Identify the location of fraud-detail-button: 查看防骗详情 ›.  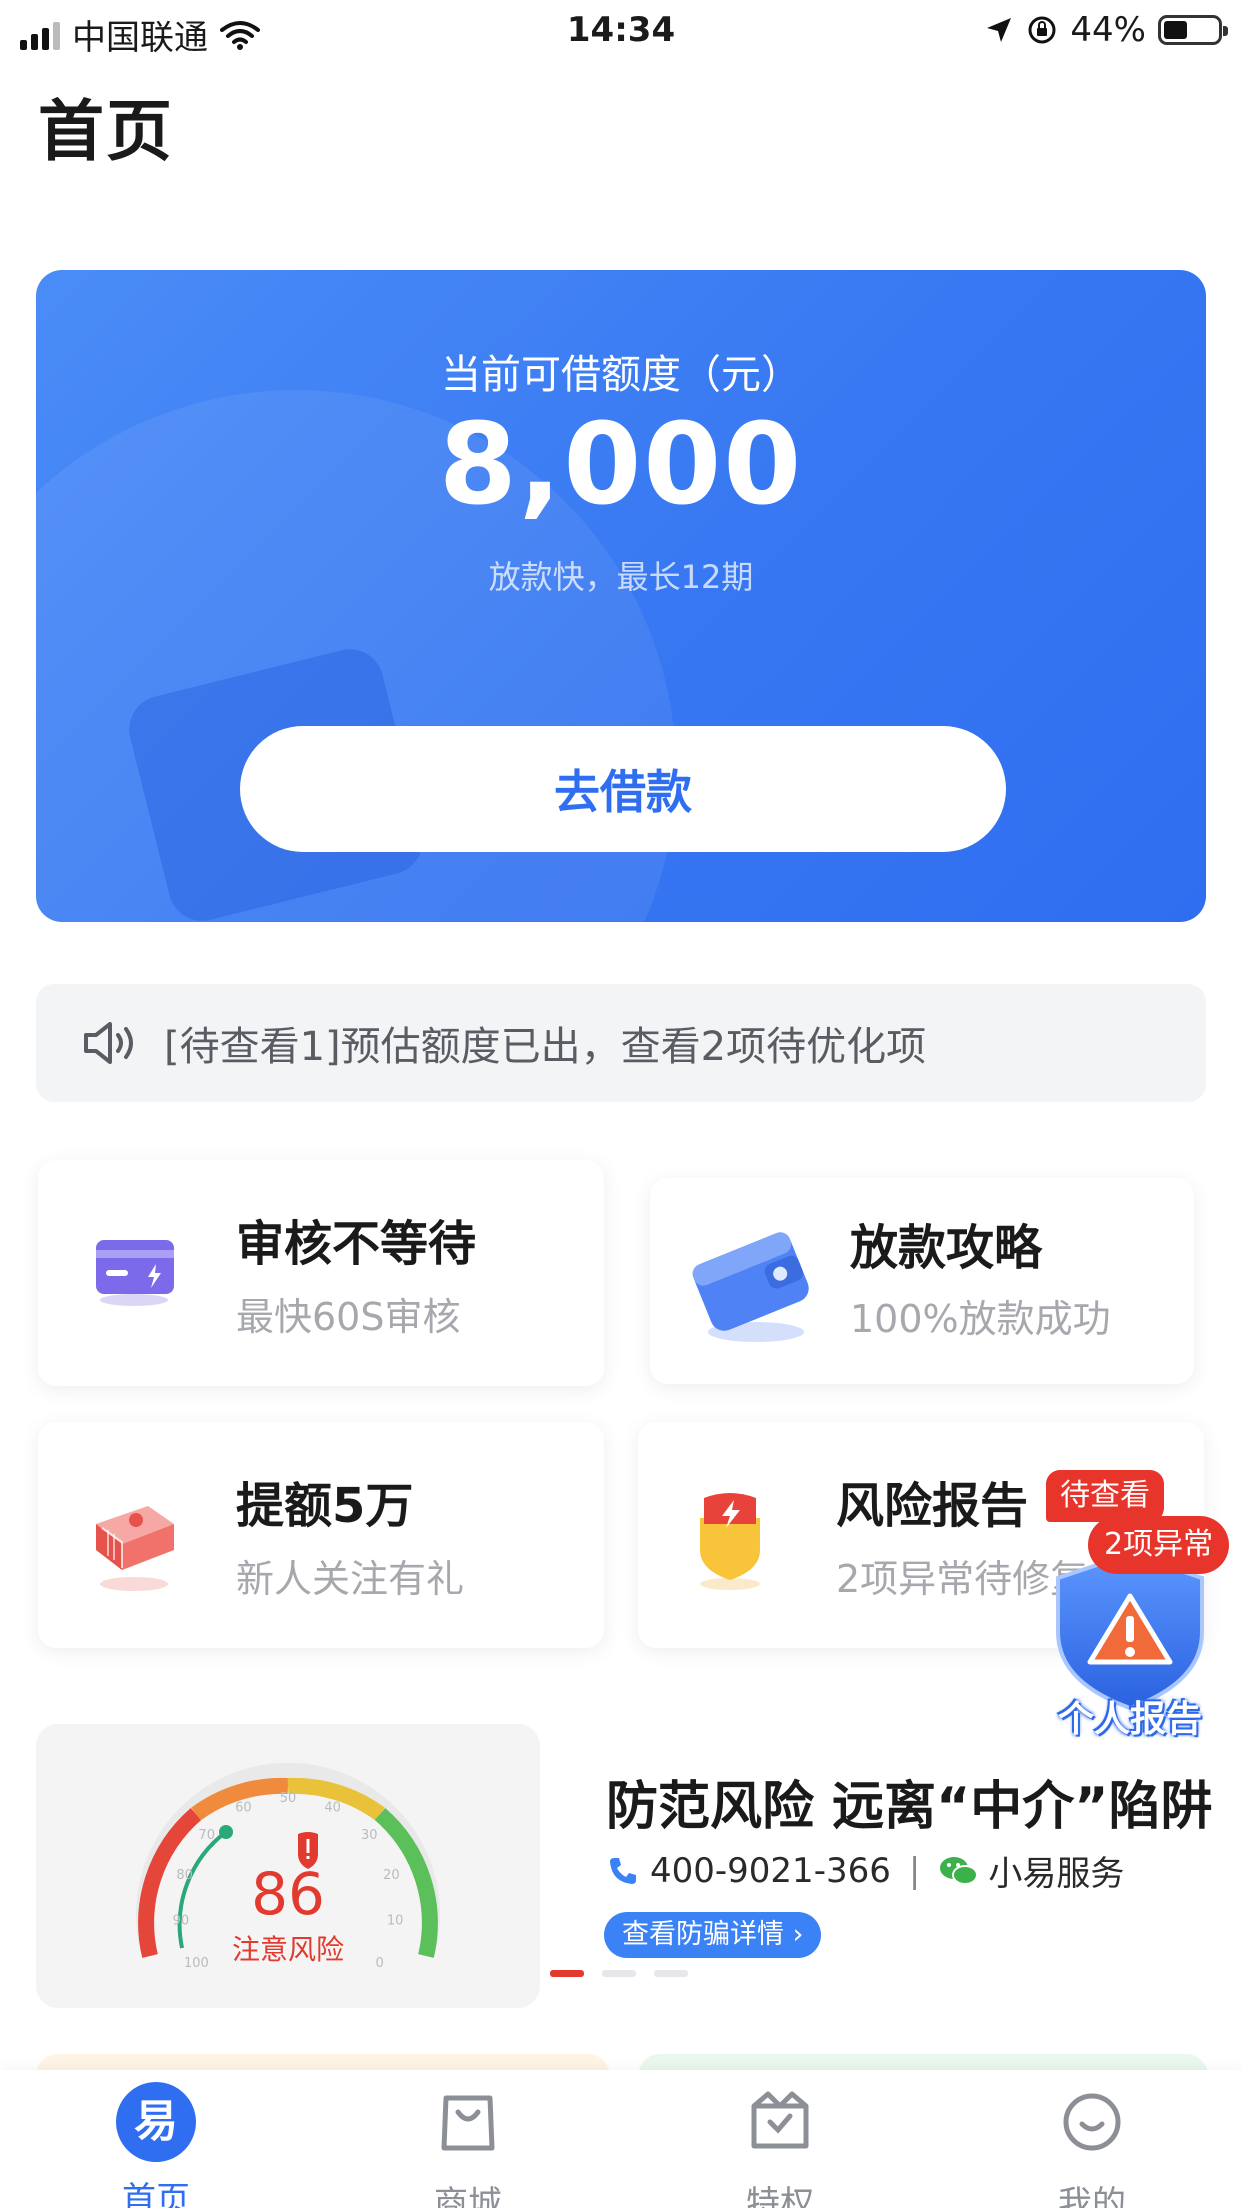
(713, 1935).